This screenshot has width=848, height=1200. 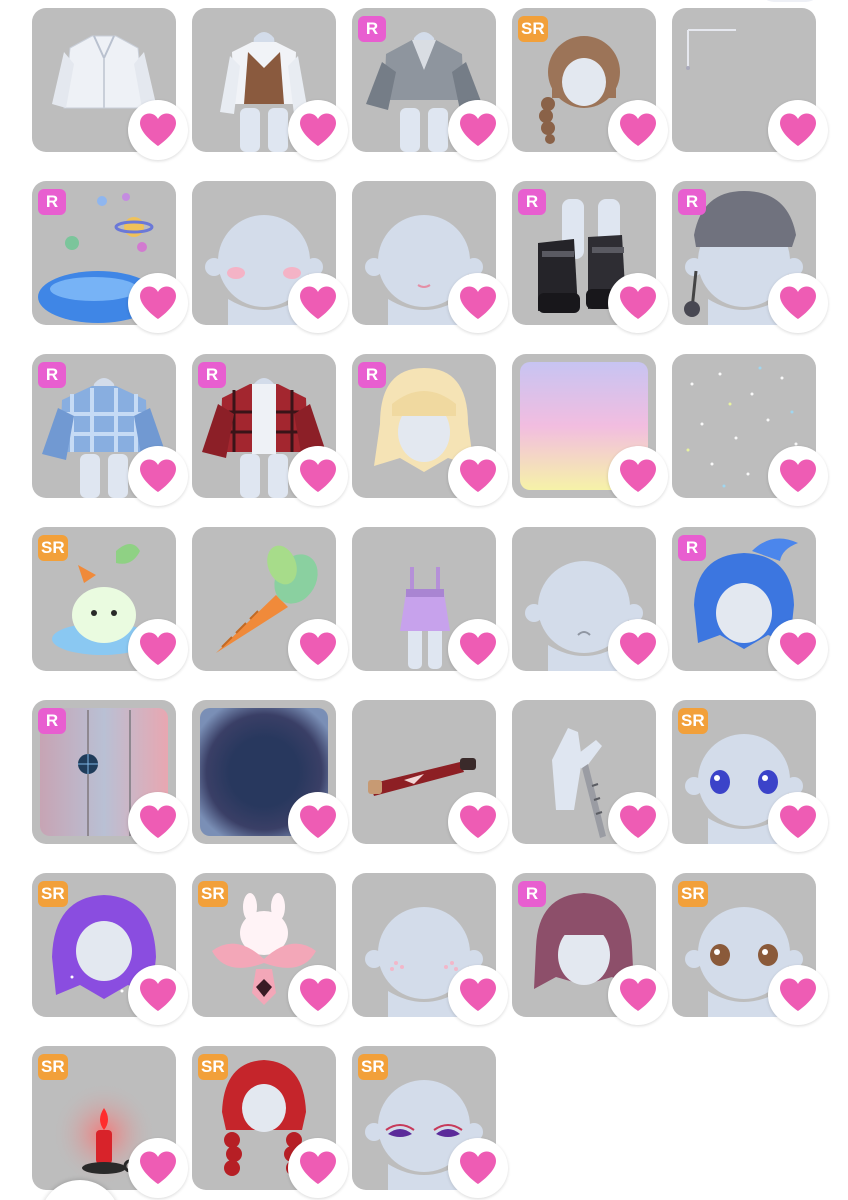 I want to click on item-card-red-pipe, so click(x=430, y=776).